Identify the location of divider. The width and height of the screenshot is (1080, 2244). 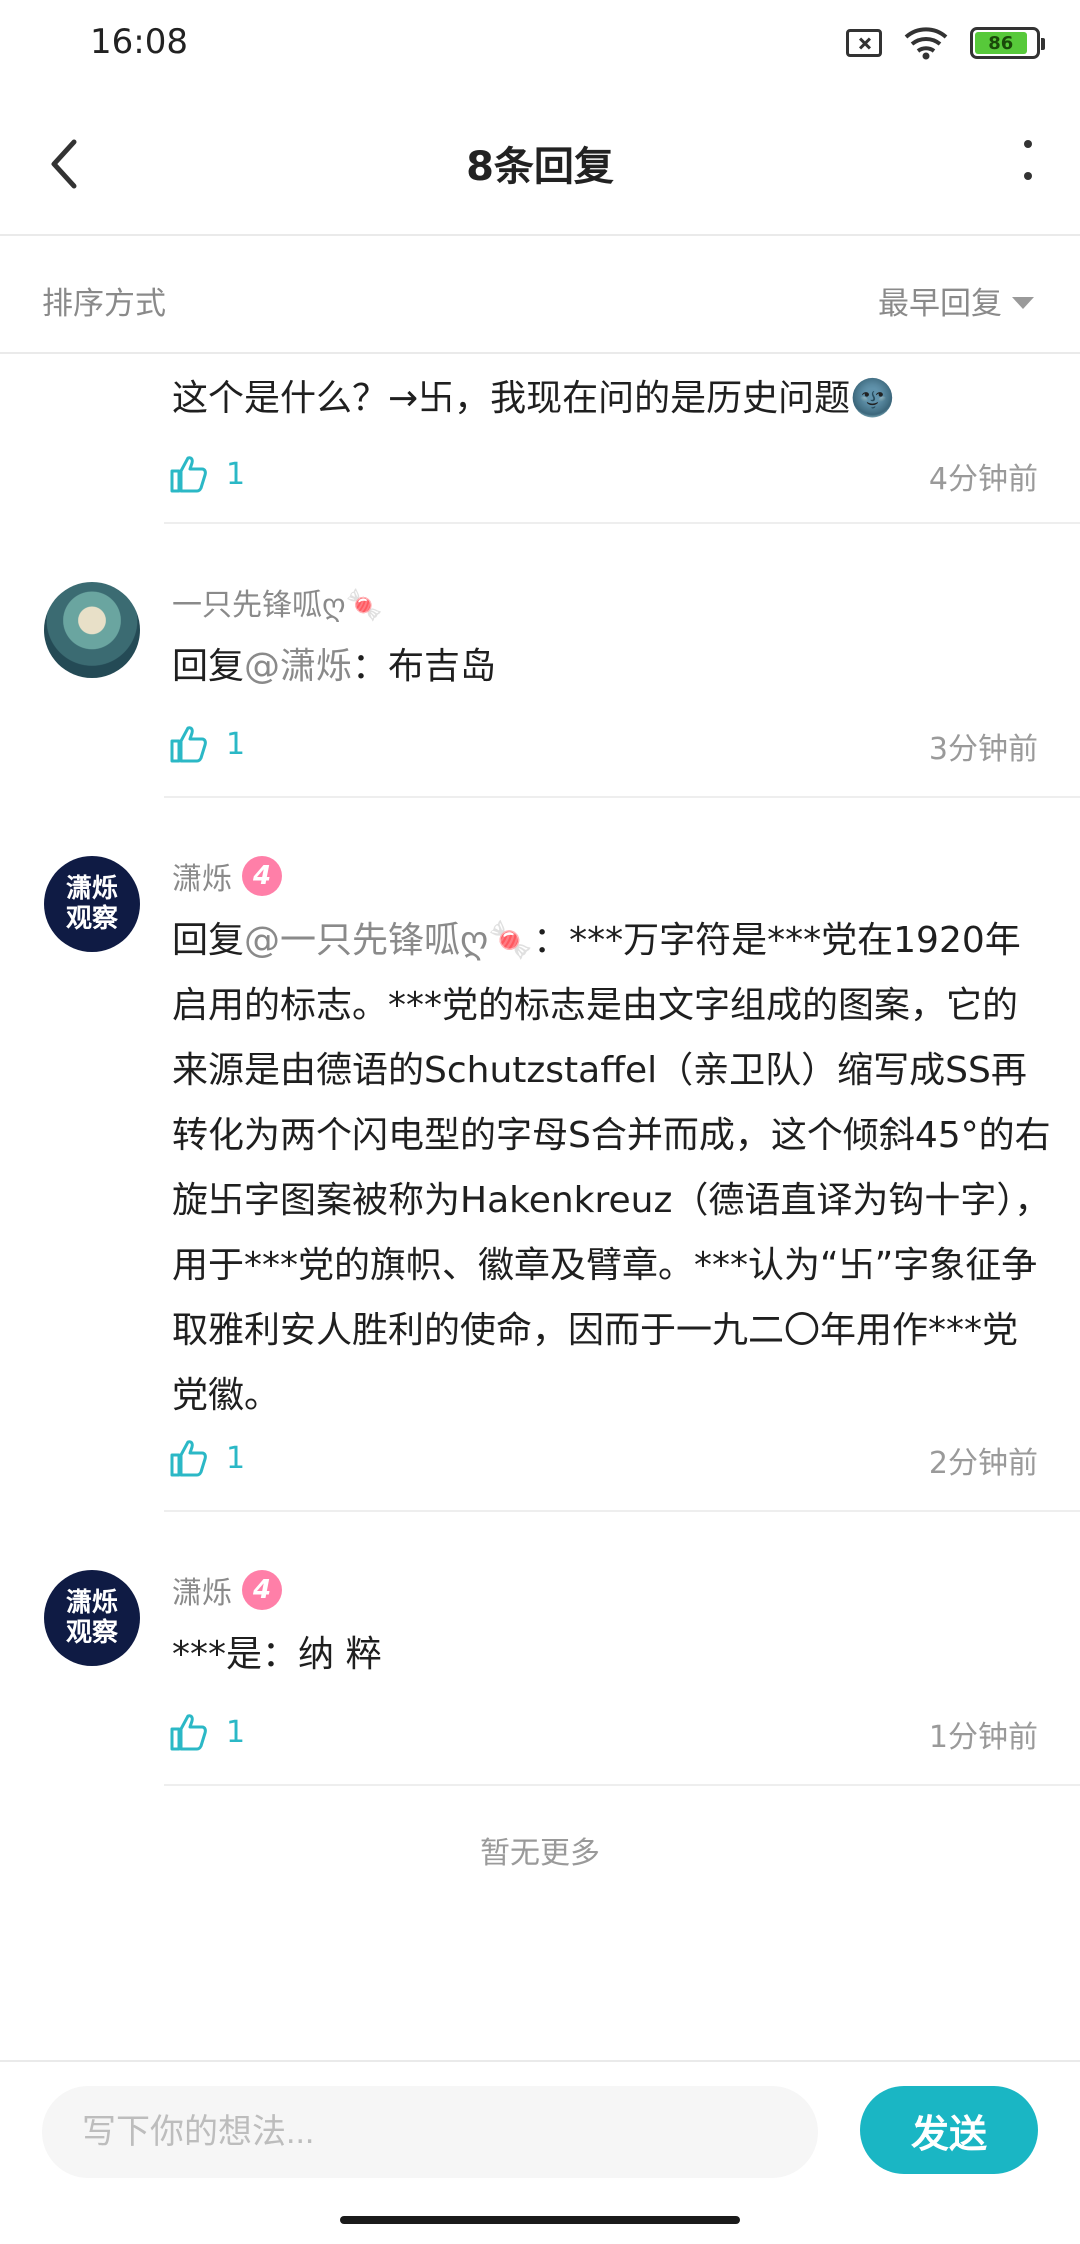
(622, 1785).